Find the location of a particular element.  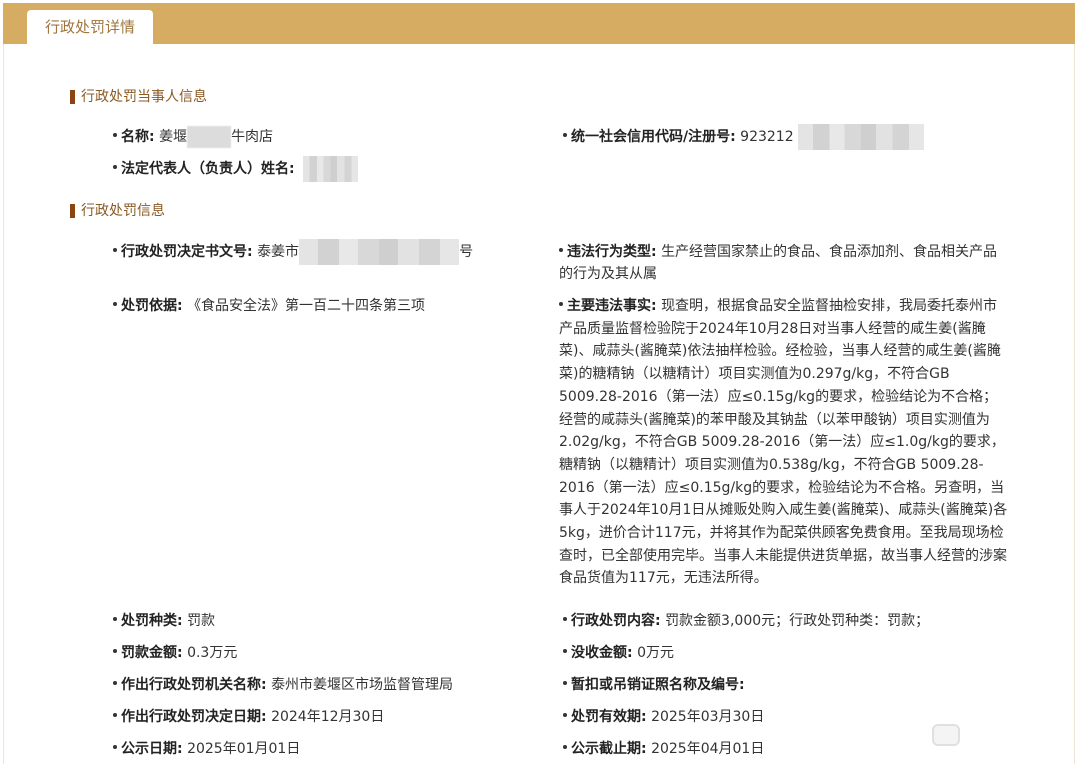

field-authority: 作出行政处罚机关名称: 泰州市姜堰区市场监督管理局 is located at coordinates (283, 685).